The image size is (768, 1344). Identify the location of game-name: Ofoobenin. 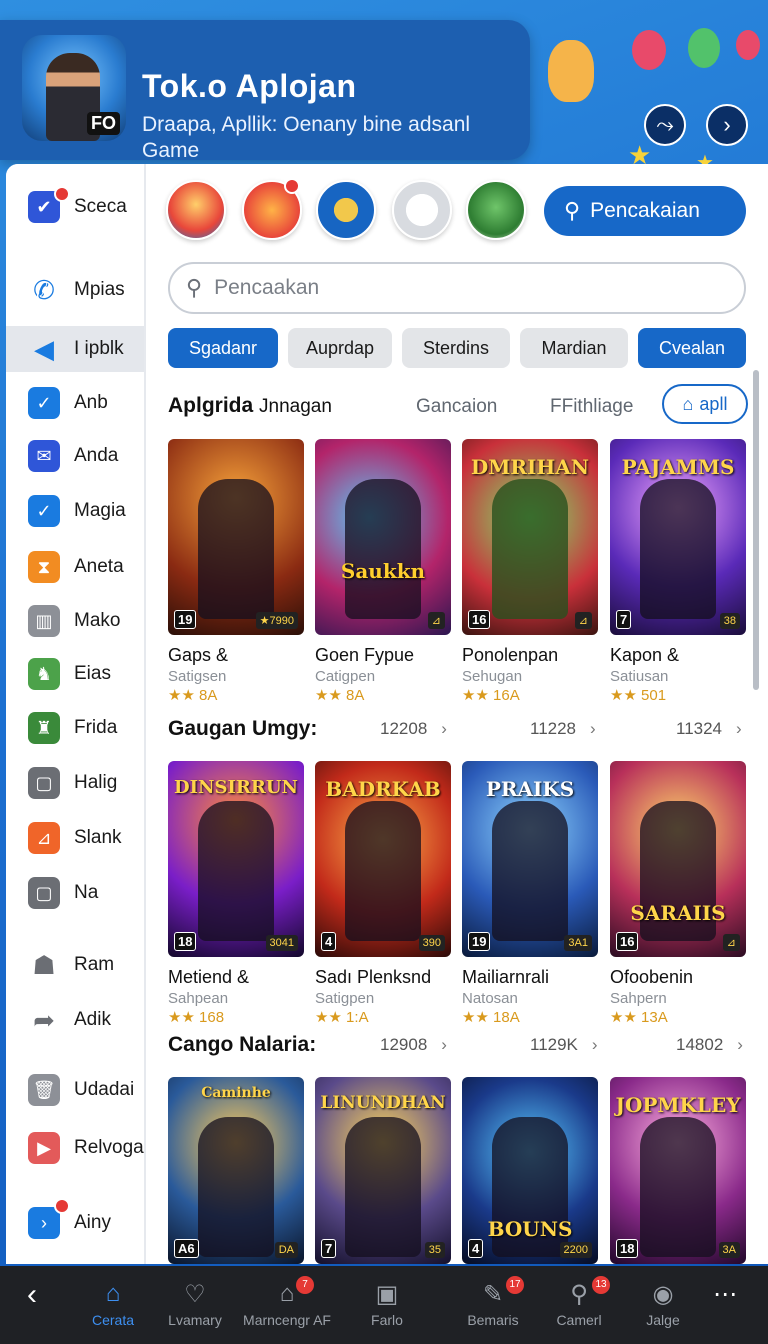
(652, 977).